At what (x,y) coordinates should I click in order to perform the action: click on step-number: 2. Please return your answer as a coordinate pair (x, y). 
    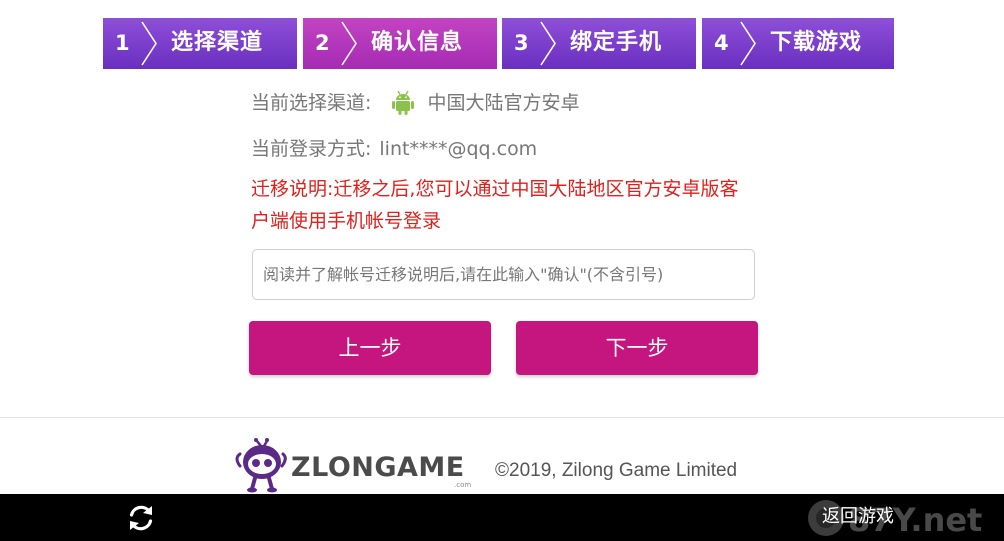
    Looking at the image, I should click on (322, 43).